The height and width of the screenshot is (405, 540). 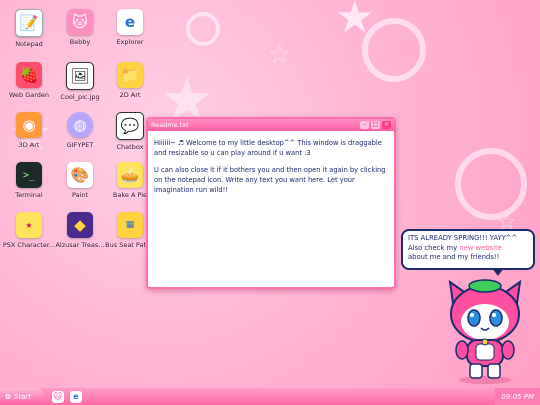 I want to click on pie-icon: 🥧, so click(x=130, y=175).